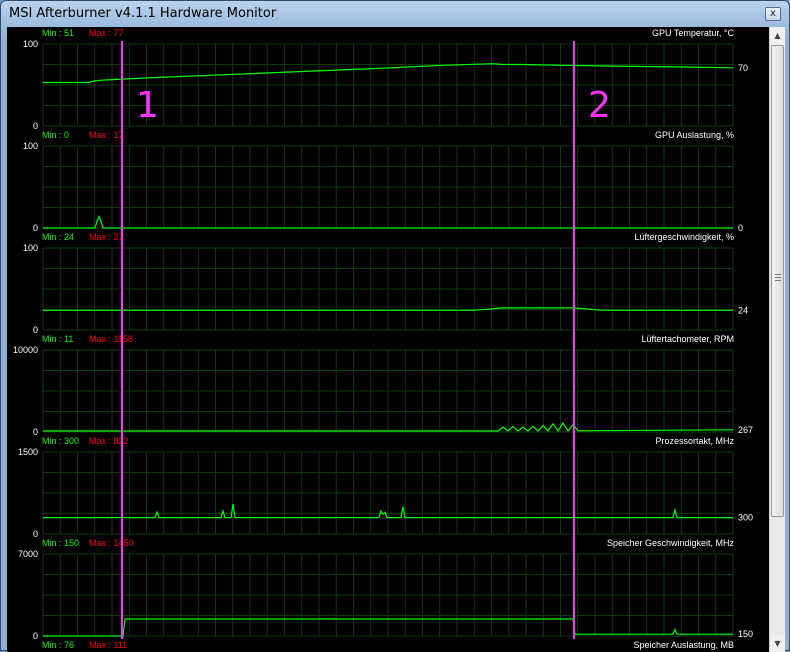  I want to click on current-value-label: 24, so click(743, 310).